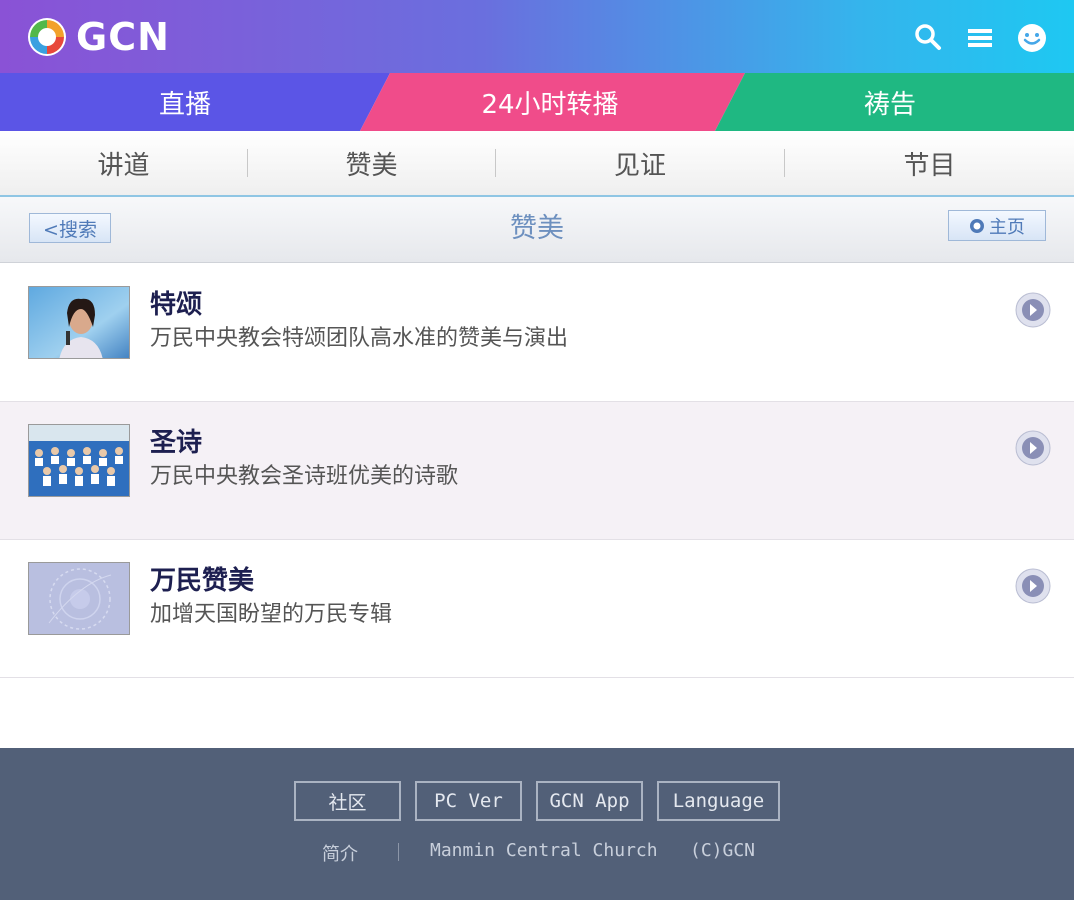  I want to click on tab-prayer: 祷告, so click(890, 102).